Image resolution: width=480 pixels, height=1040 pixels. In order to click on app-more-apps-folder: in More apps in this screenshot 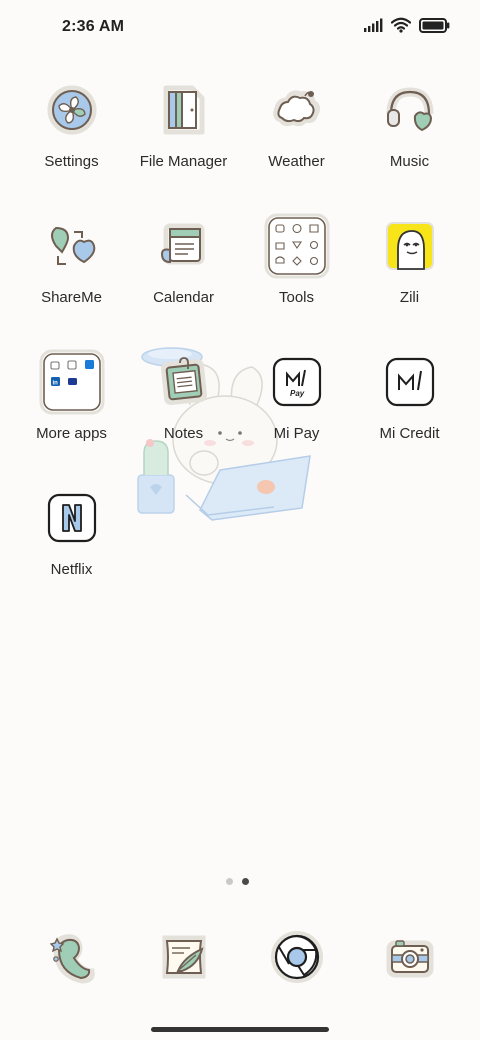, I will do `click(71, 407)`.